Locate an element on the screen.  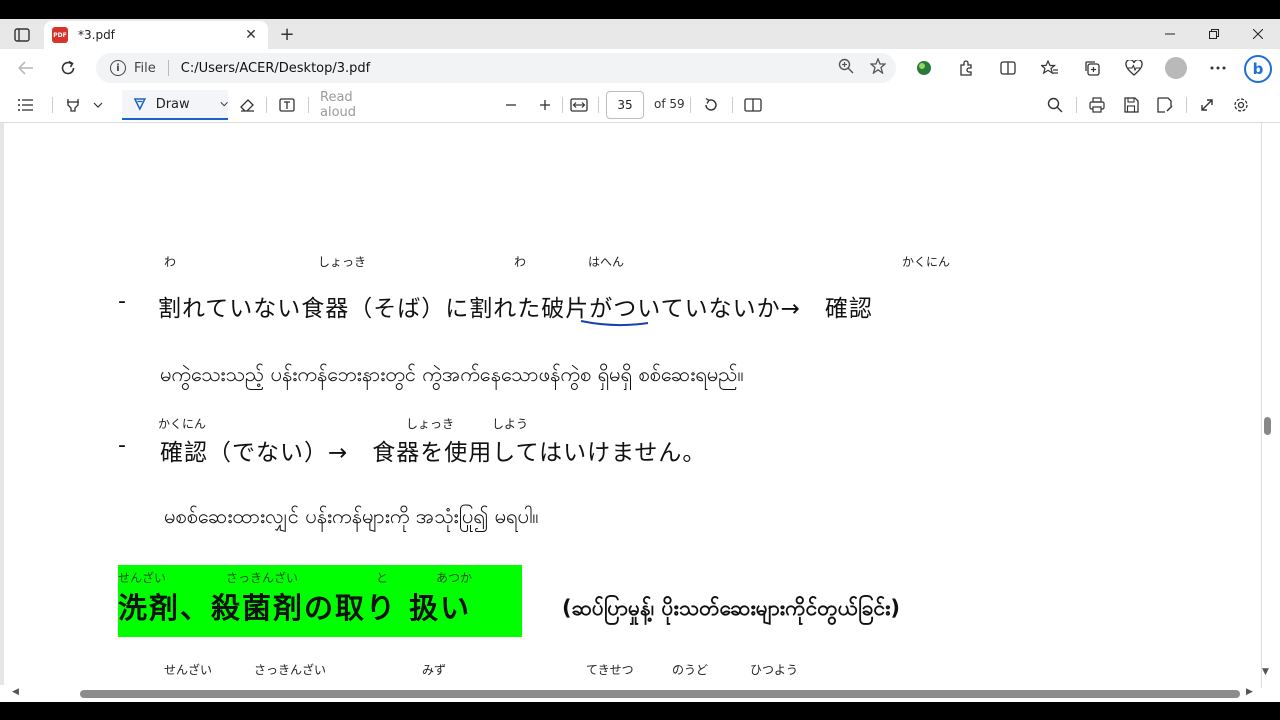
tab-active: PDF *3.pdf ✕ is located at coordinates (156, 35).